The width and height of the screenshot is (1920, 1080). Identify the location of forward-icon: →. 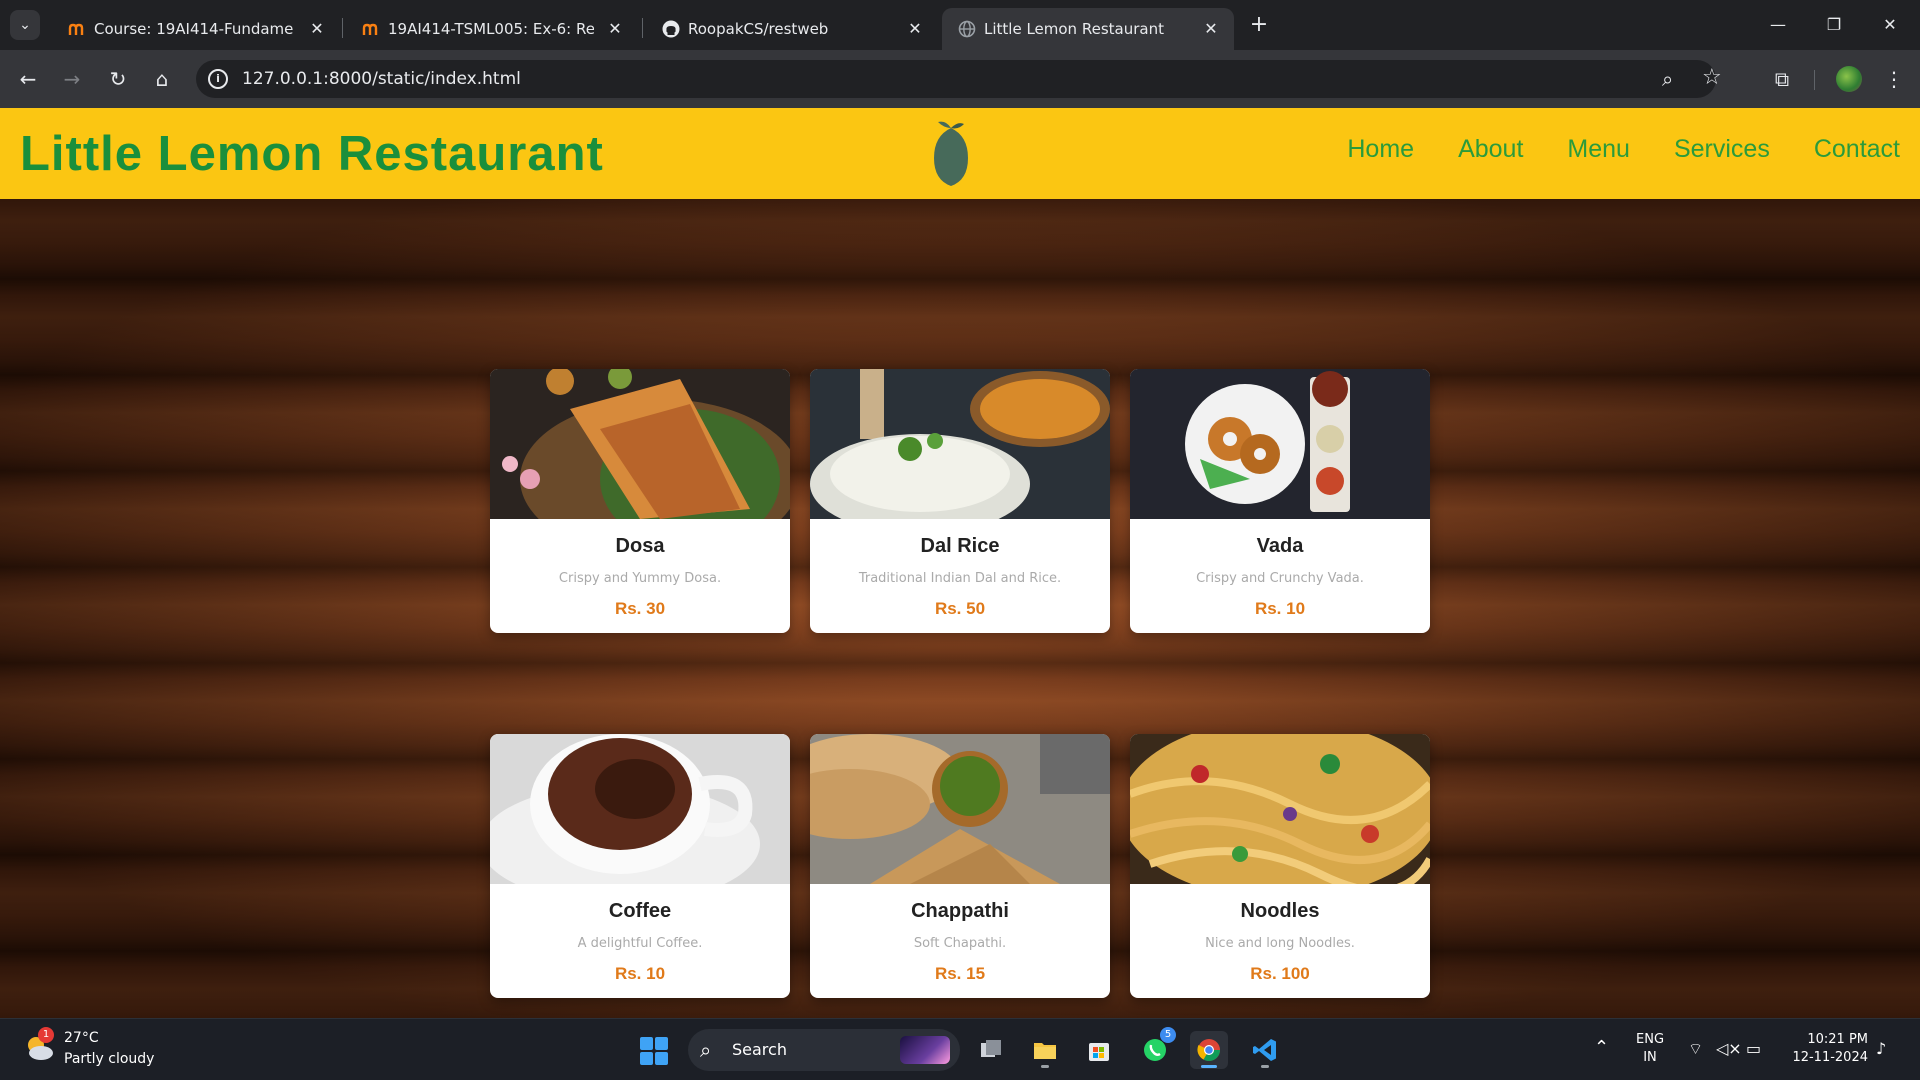
(72, 79).